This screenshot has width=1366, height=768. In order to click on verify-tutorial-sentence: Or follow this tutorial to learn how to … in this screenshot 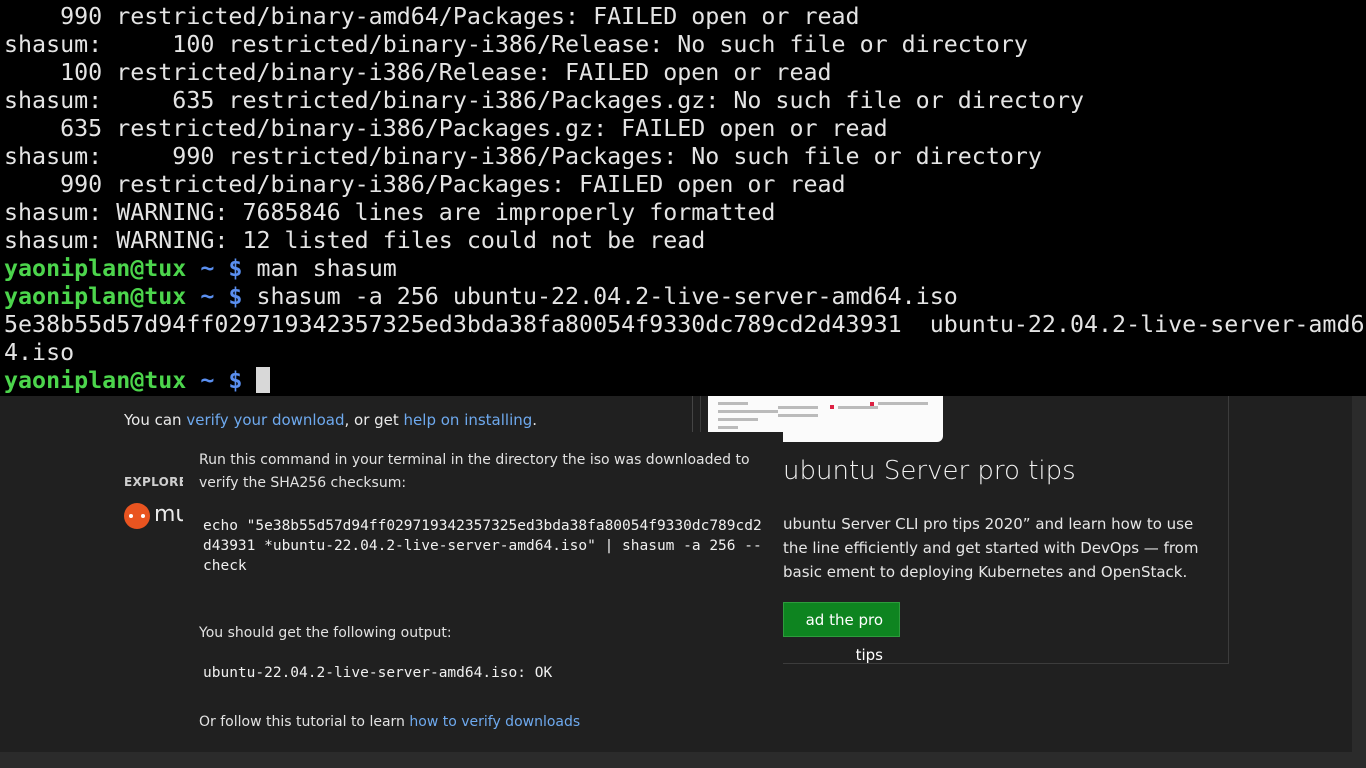, I will do `click(389, 722)`.